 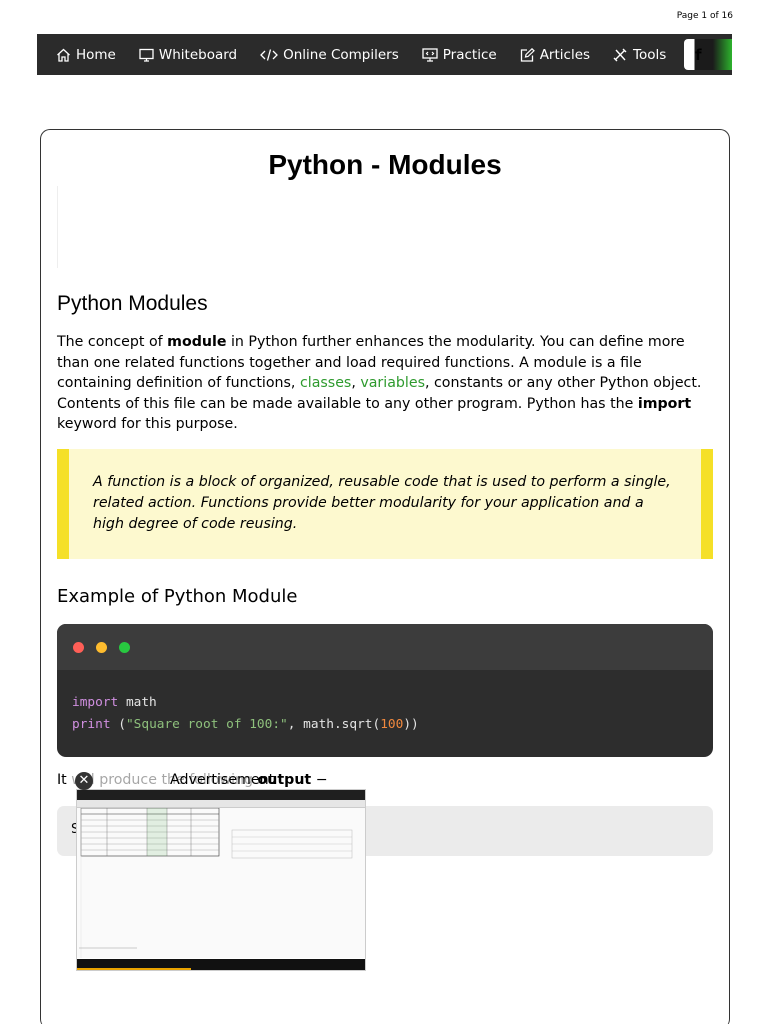 What do you see at coordinates (319, 780) in the screenshot?
I see `output-intro-text: −` at bounding box center [319, 780].